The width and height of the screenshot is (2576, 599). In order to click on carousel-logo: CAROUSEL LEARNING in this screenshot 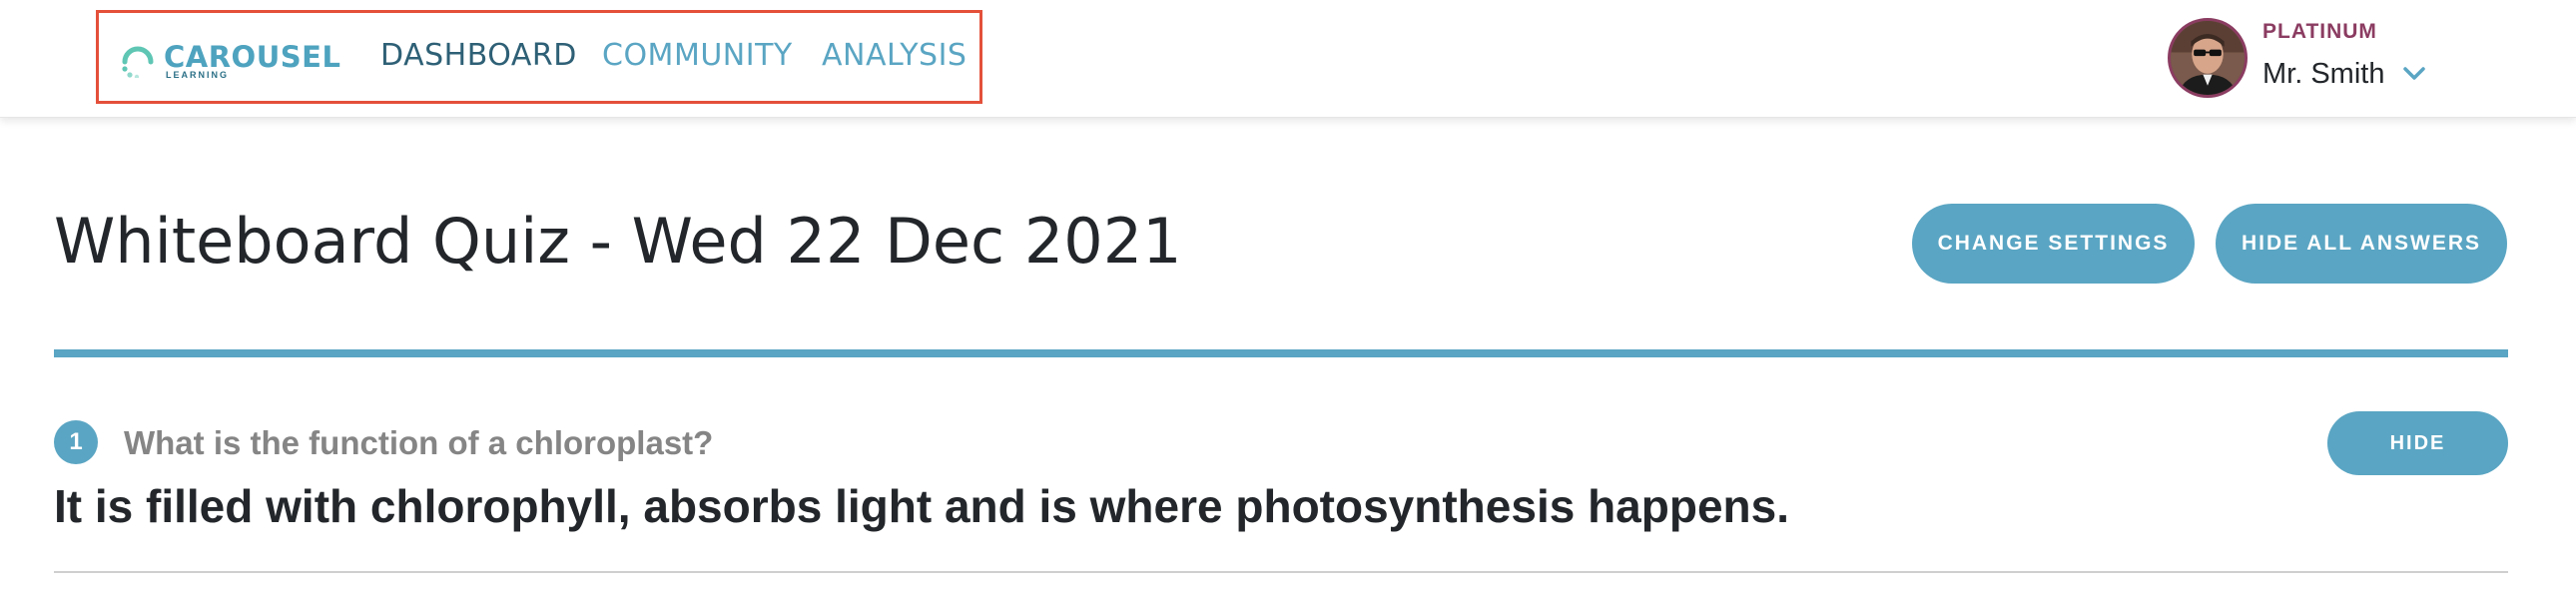, I will do `click(230, 60)`.